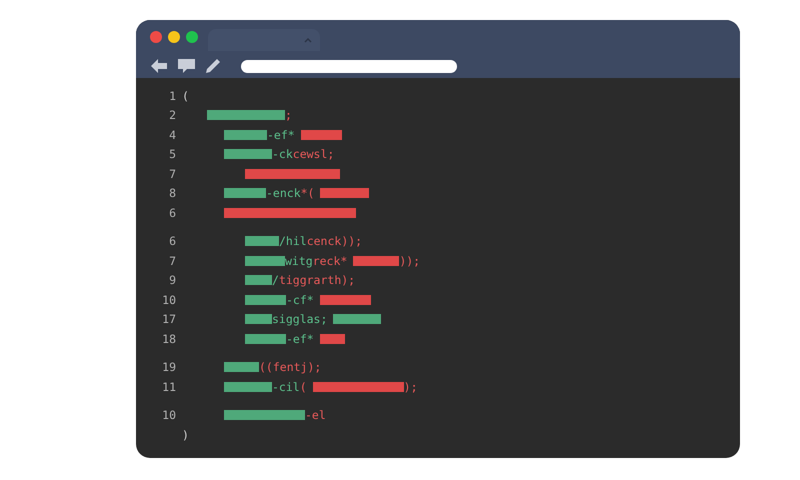 Image resolution: width=800 pixels, height=480 pixels. What do you see at coordinates (172, 154) in the screenshot?
I see `line-number: 5` at bounding box center [172, 154].